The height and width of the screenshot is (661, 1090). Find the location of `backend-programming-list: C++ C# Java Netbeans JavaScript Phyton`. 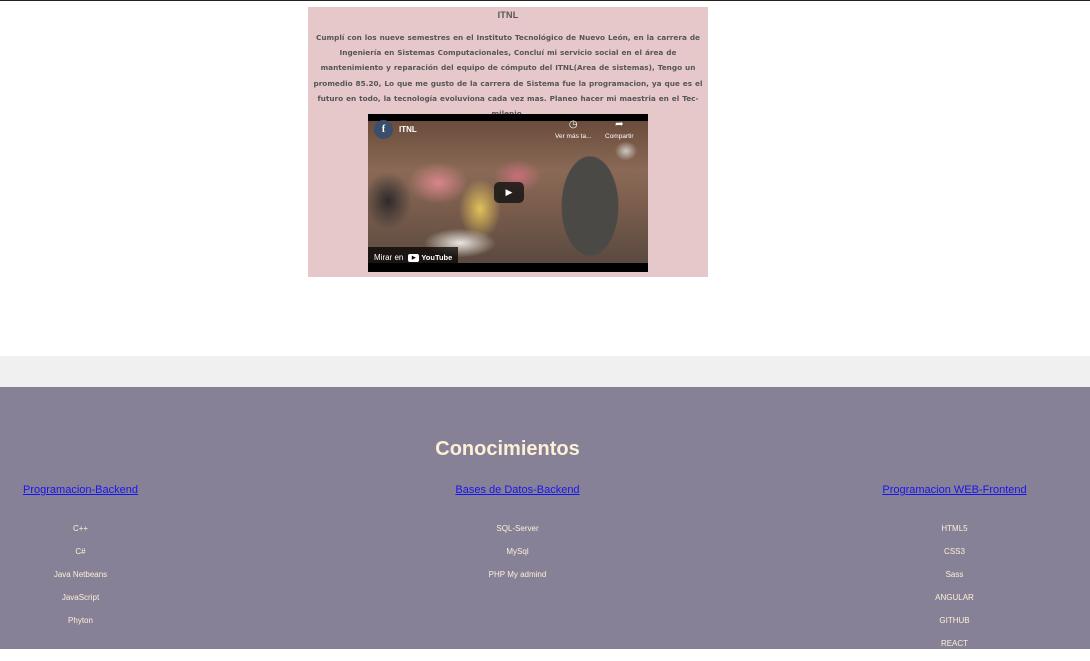

backend-programming-list: C++ C# Java Netbeans JavaScript Phyton is located at coordinates (80, 580).